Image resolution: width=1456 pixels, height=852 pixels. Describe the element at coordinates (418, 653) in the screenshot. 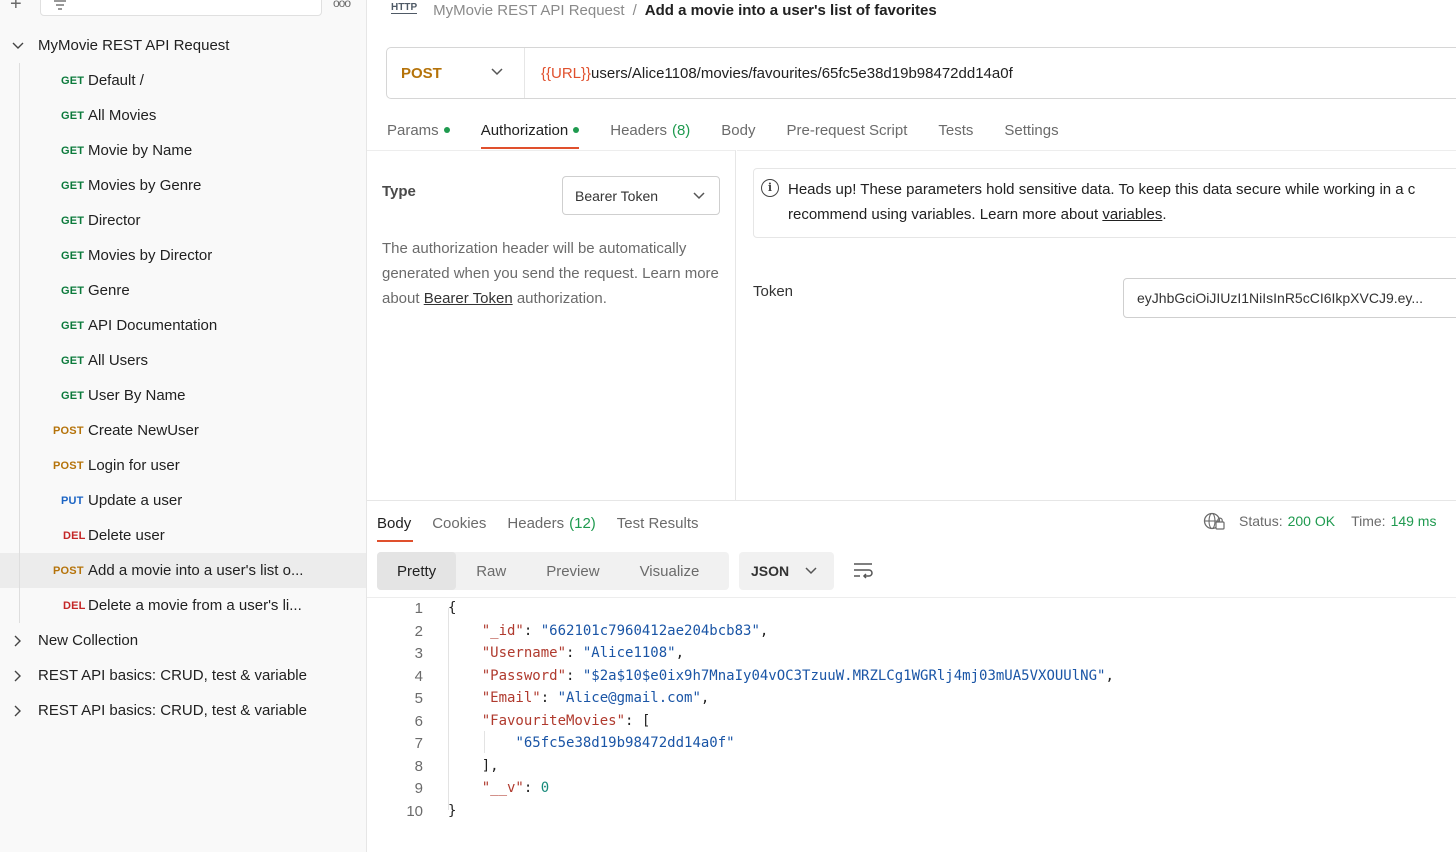

I see `line-number: 3` at that location.